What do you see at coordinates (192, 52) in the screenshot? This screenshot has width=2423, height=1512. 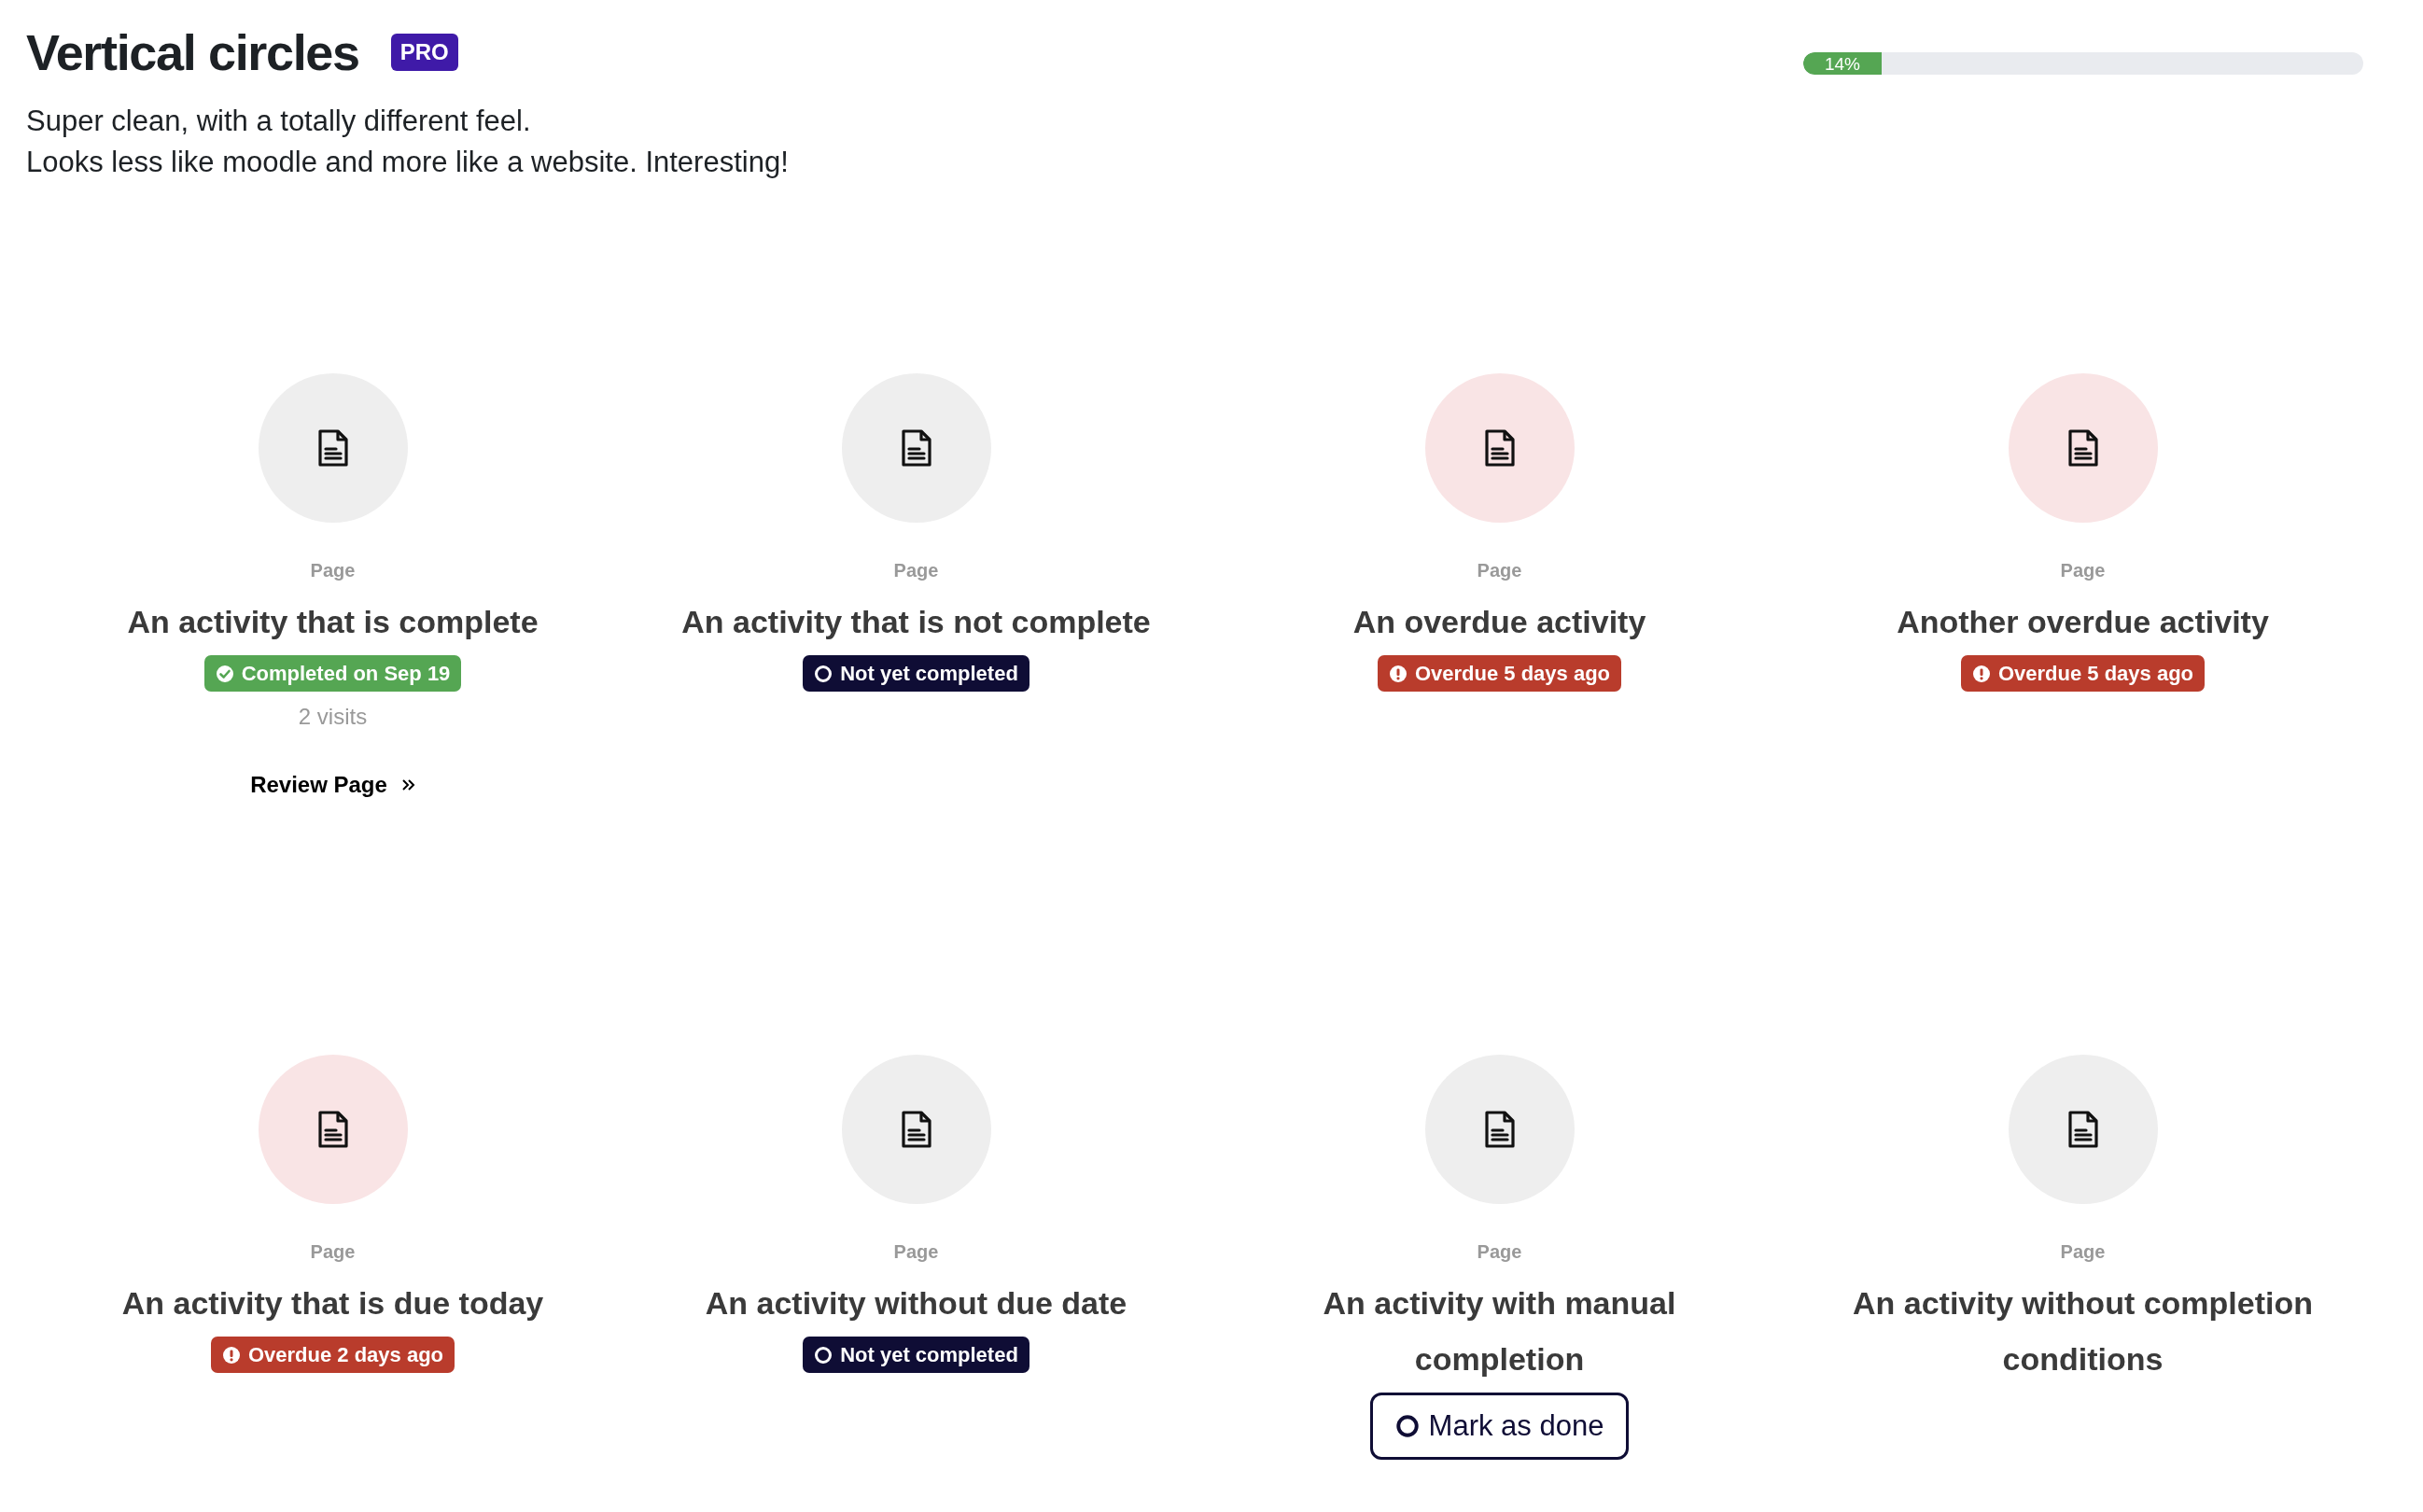 I see `page-title: Vertical circles` at bounding box center [192, 52].